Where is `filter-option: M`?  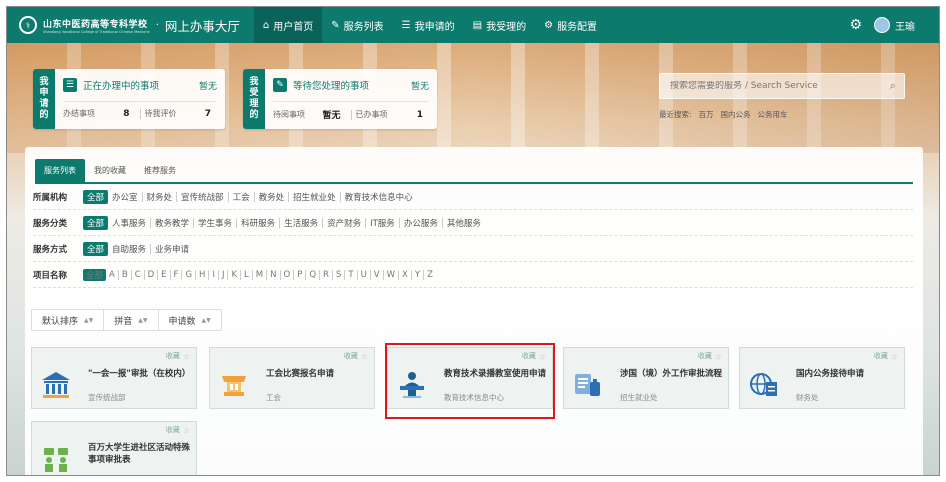 filter-option: M is located at coordinates (259, 275).